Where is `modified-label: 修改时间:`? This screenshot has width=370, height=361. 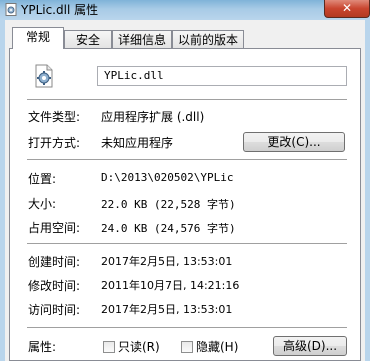
modified-label: 修改时间: is located at coordinates (54, 286).